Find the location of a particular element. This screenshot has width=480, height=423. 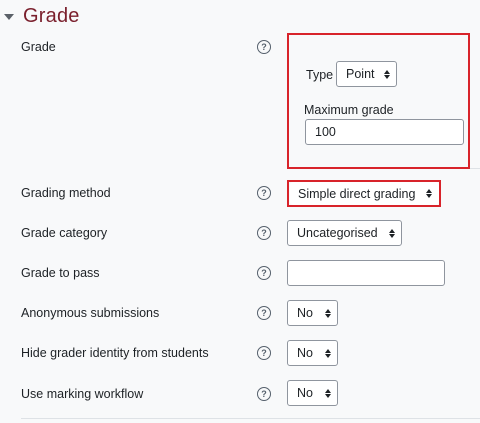

section-header-grade: Grade is located at coordinates (42, 16).